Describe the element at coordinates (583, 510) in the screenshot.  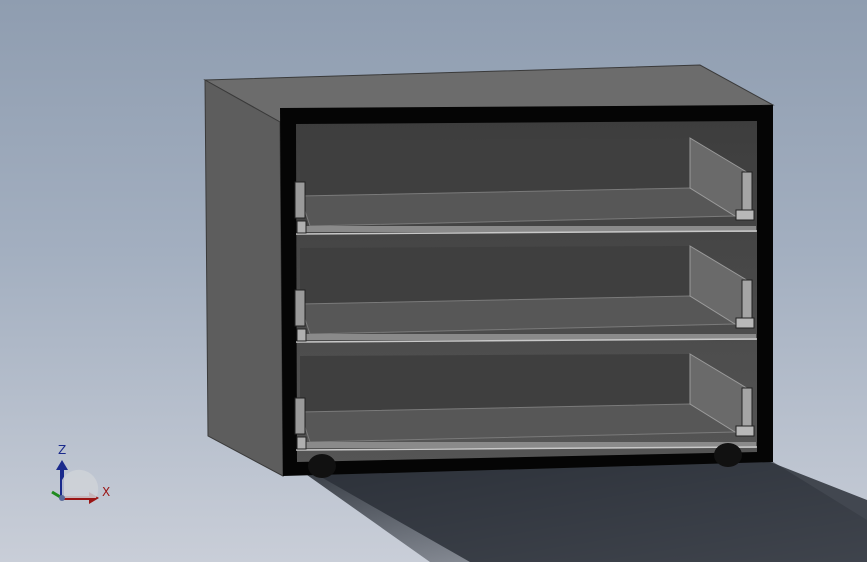
I see `floor-shadow-core` at that location.